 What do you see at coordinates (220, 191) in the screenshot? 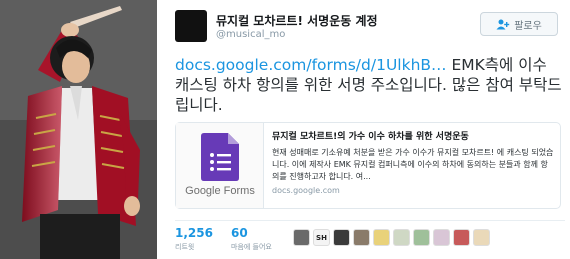
I see `google-forms-label: Google Forms` at bounding box center [220, 191].